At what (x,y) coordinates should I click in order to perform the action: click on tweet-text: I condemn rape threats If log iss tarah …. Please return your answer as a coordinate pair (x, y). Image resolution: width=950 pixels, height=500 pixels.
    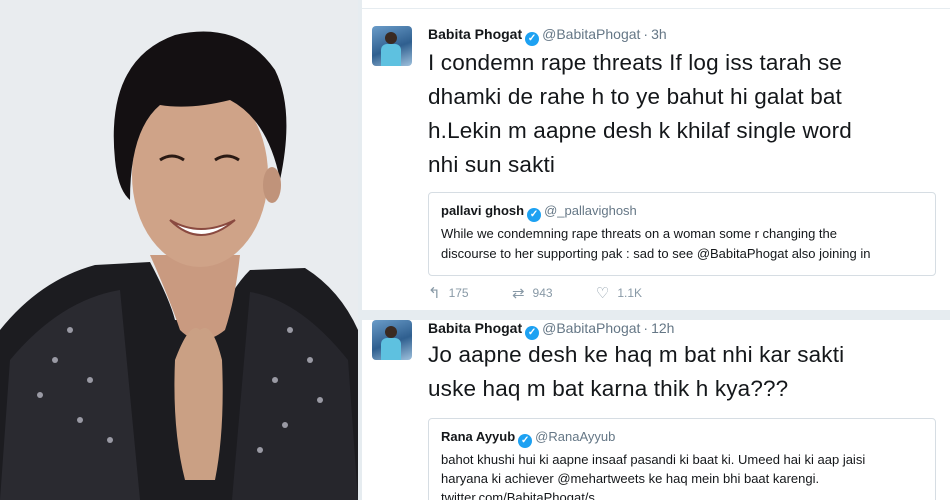
    Looking at the image, I should click on (640, 114).